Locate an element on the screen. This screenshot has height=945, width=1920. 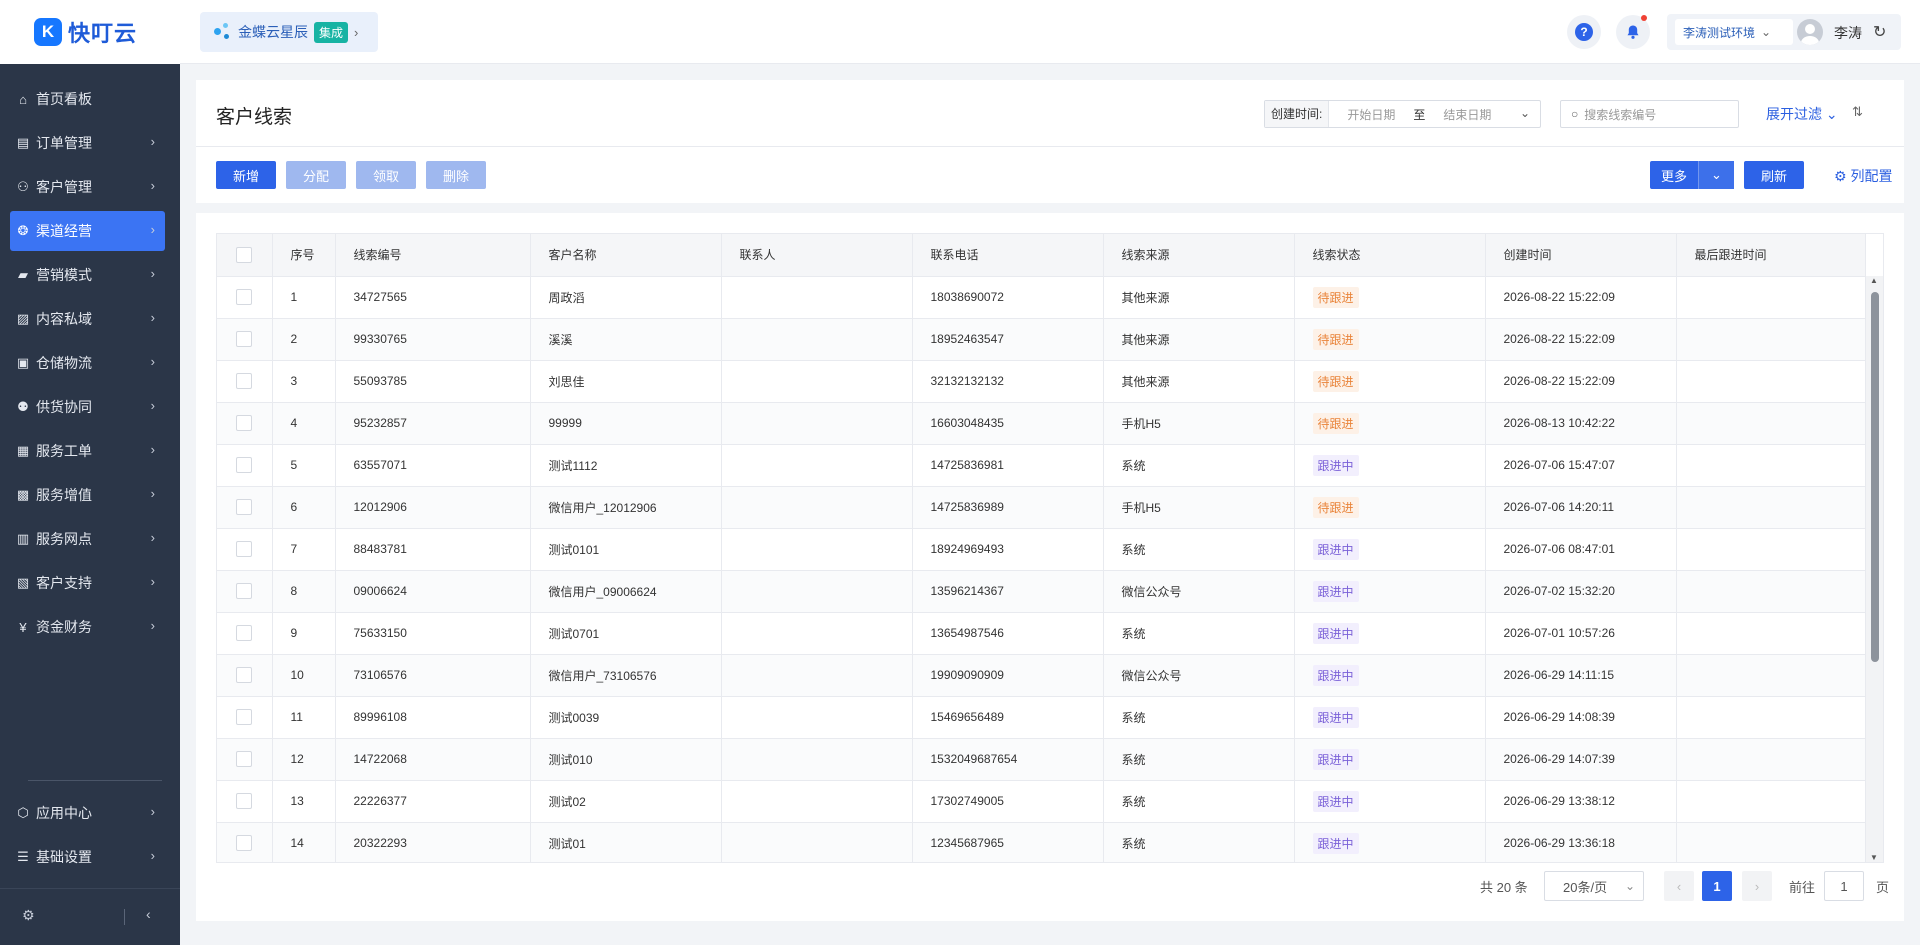
scroll-down-icon: ▼ is located at coordinates (1874, 857).